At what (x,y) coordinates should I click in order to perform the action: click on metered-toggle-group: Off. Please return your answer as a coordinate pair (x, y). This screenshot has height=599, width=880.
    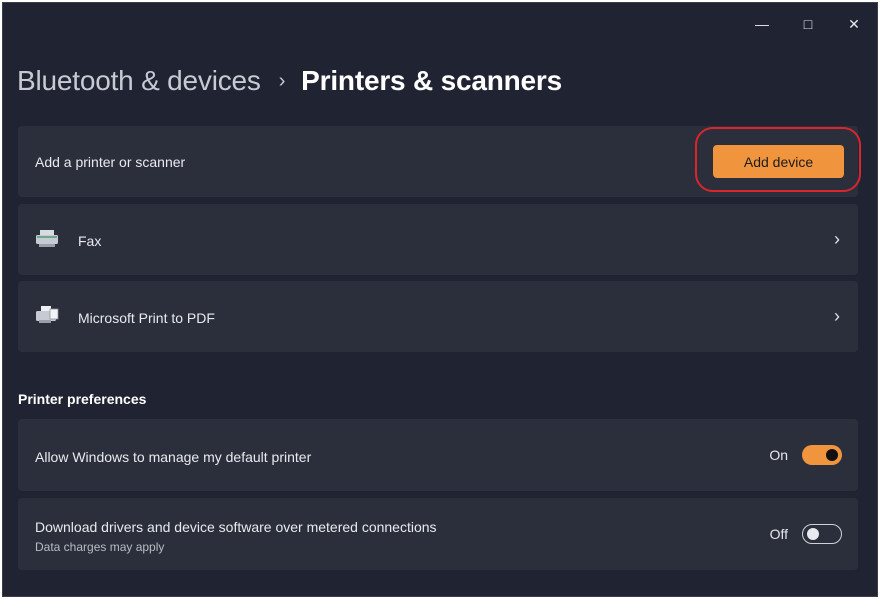
    Looking at the image, I should click on (806, 534).